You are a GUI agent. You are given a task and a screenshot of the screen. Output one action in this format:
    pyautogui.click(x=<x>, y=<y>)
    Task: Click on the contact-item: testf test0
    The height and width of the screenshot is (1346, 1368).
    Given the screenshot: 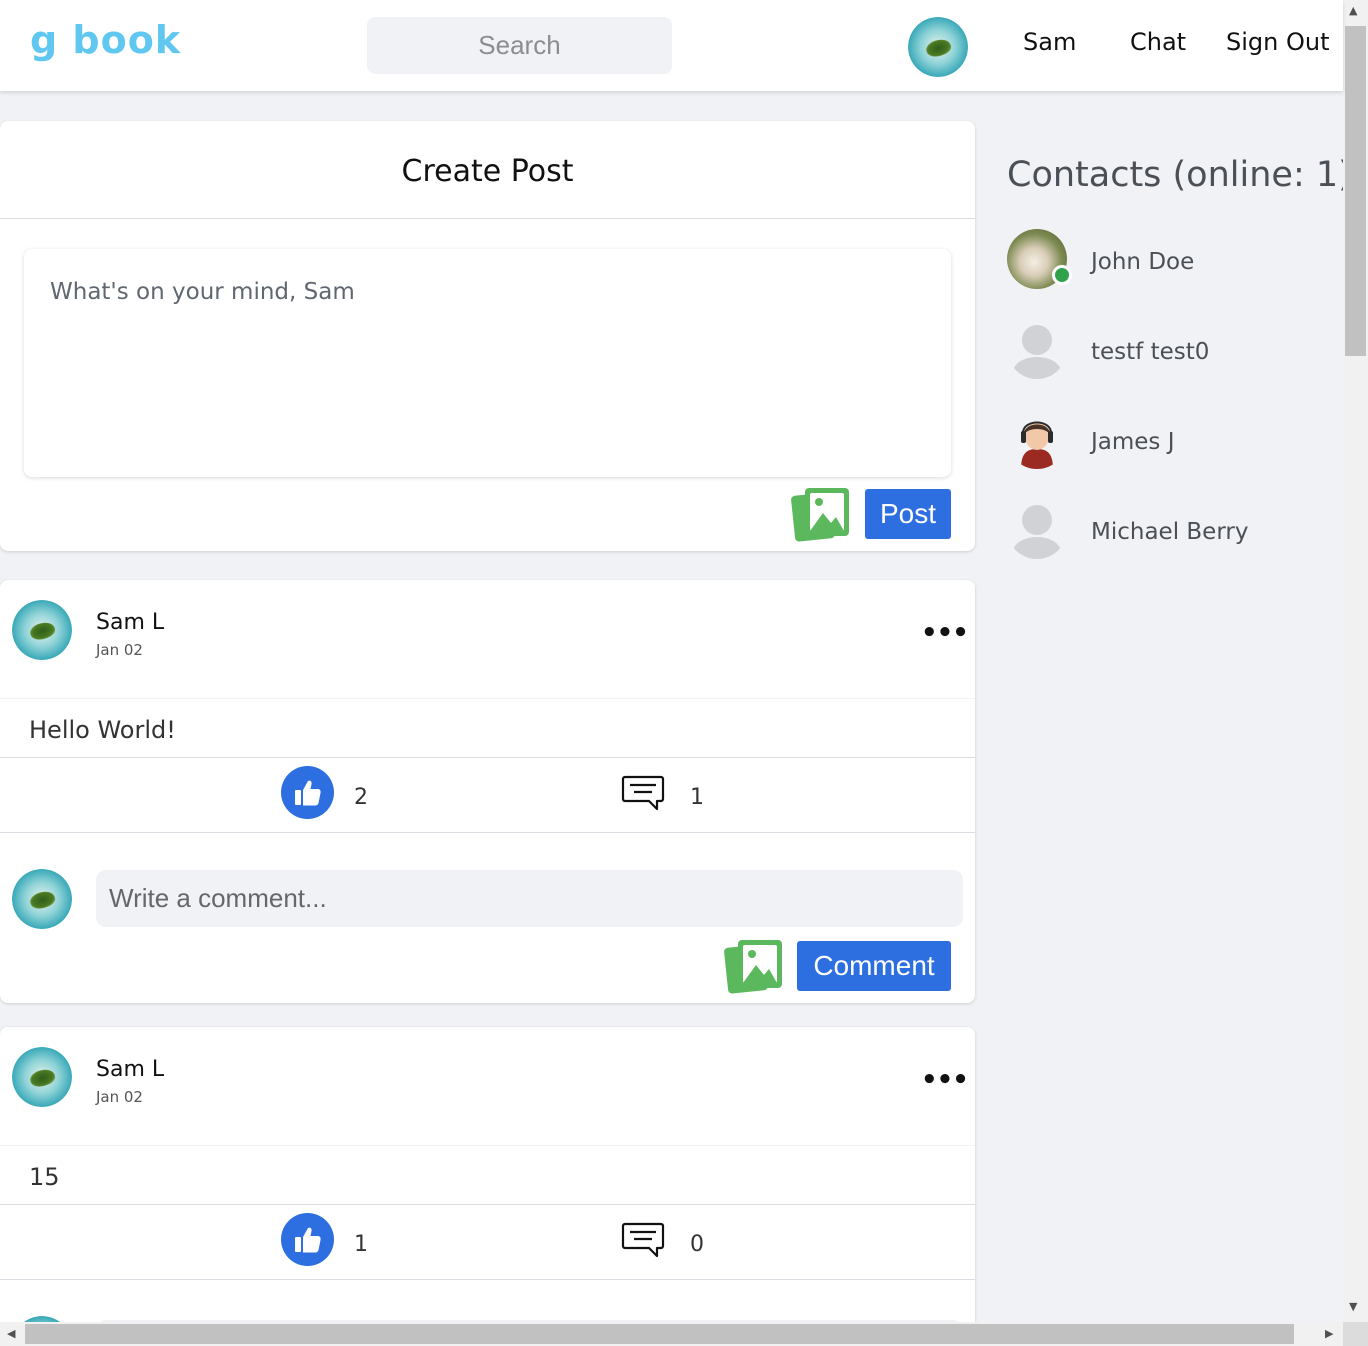 What is the action you would take?
    pyautogui.click(x=1157, y=349)
    